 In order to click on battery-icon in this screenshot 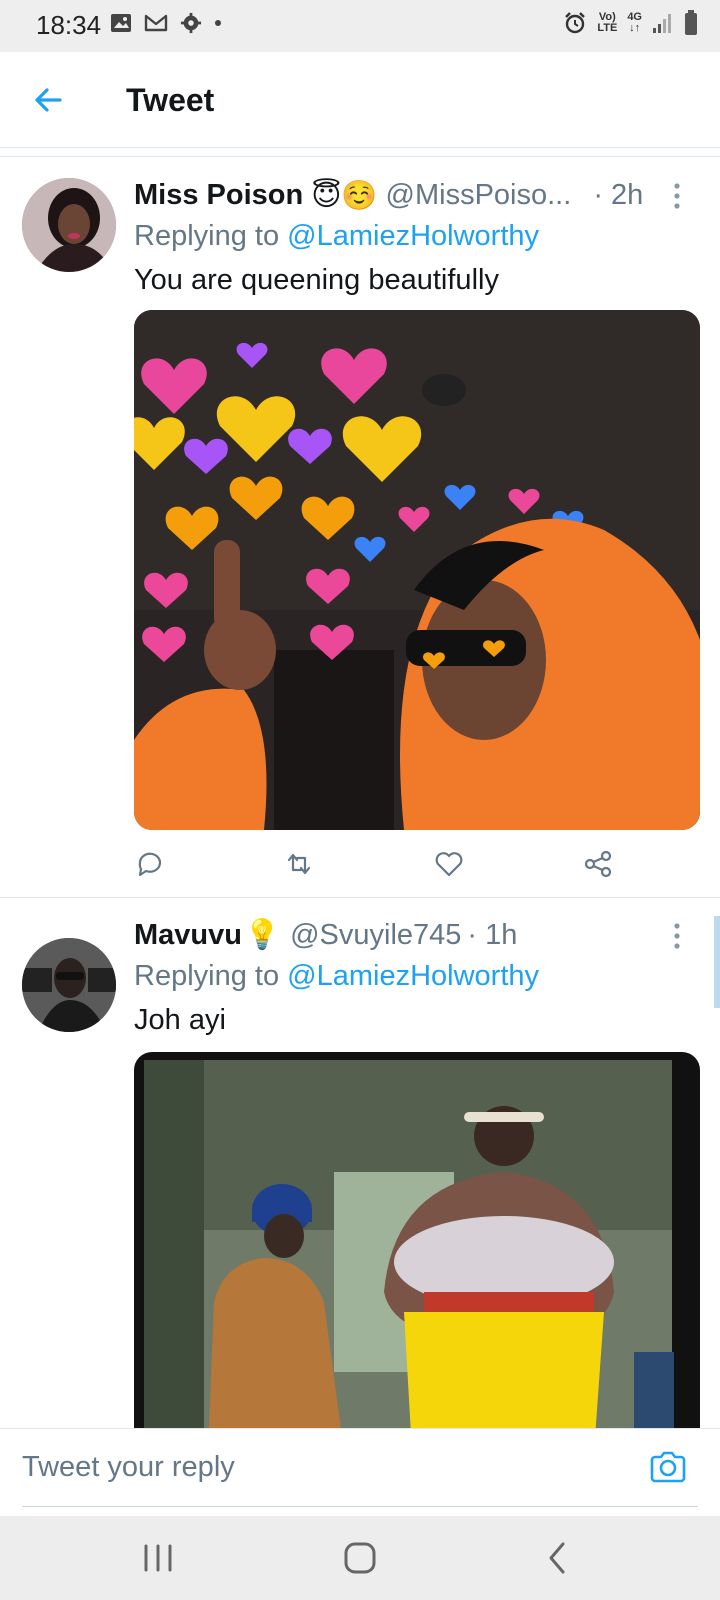, I will do `click(691, 22)`.